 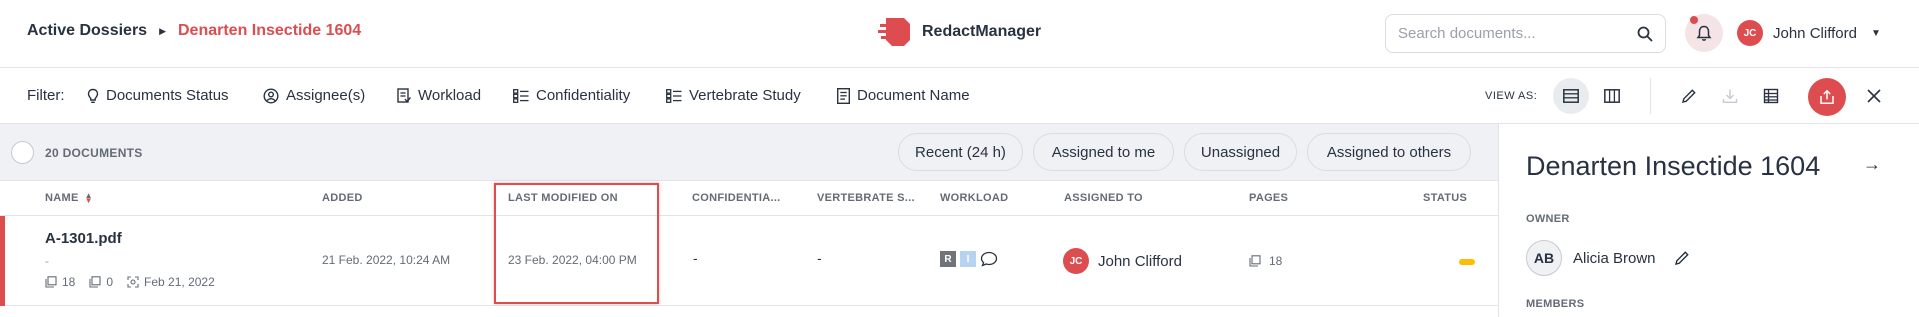 I want to click on share-icon, so click(x=1827, y=96).